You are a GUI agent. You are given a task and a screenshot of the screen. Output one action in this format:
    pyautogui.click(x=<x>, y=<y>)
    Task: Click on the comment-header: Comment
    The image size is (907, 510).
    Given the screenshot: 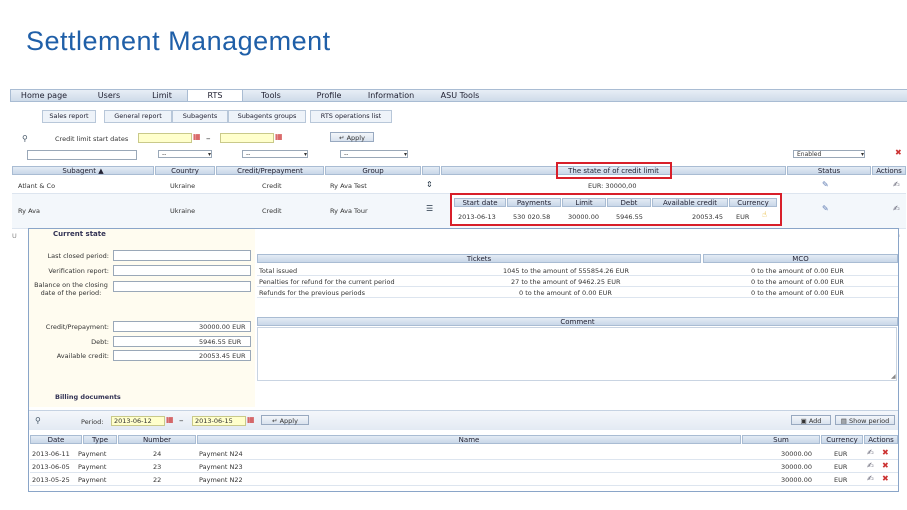 What is the action you would take?
    pyautogui.click(x=577, y=321)
    